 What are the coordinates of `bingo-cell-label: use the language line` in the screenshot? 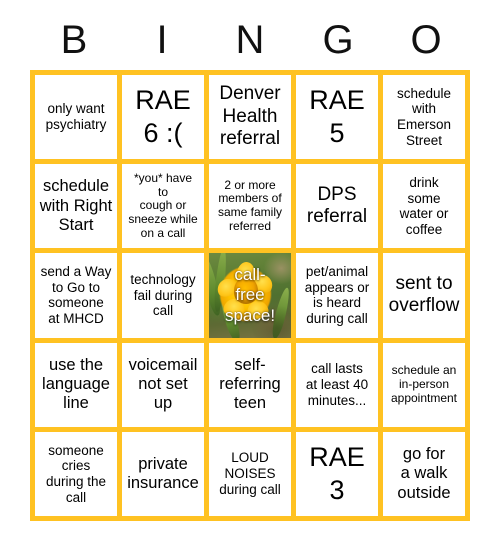 It's located at (76, 384).